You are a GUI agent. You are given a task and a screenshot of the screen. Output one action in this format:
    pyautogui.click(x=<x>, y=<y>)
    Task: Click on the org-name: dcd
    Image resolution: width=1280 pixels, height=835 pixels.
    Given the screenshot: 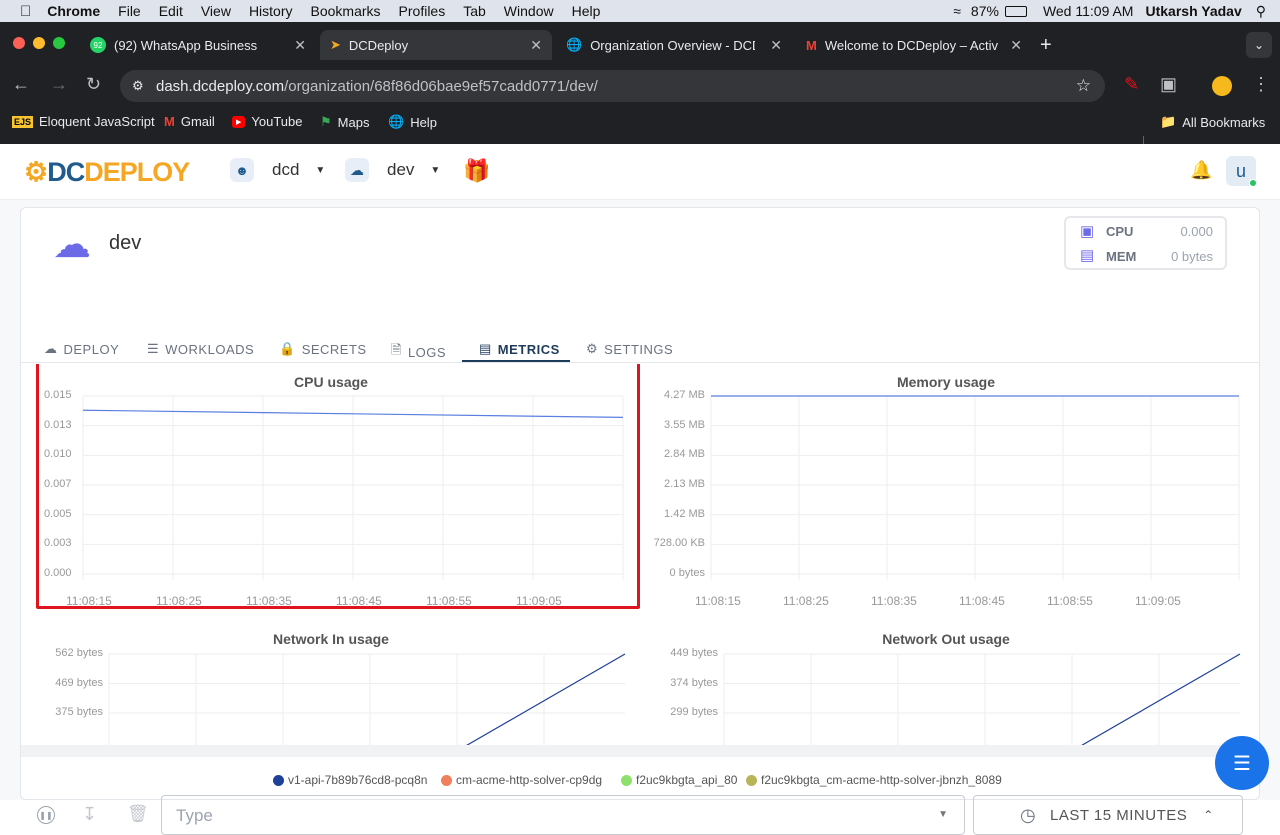 What is the action you would take?
    pyautogui.click(x=286, y=169)
    